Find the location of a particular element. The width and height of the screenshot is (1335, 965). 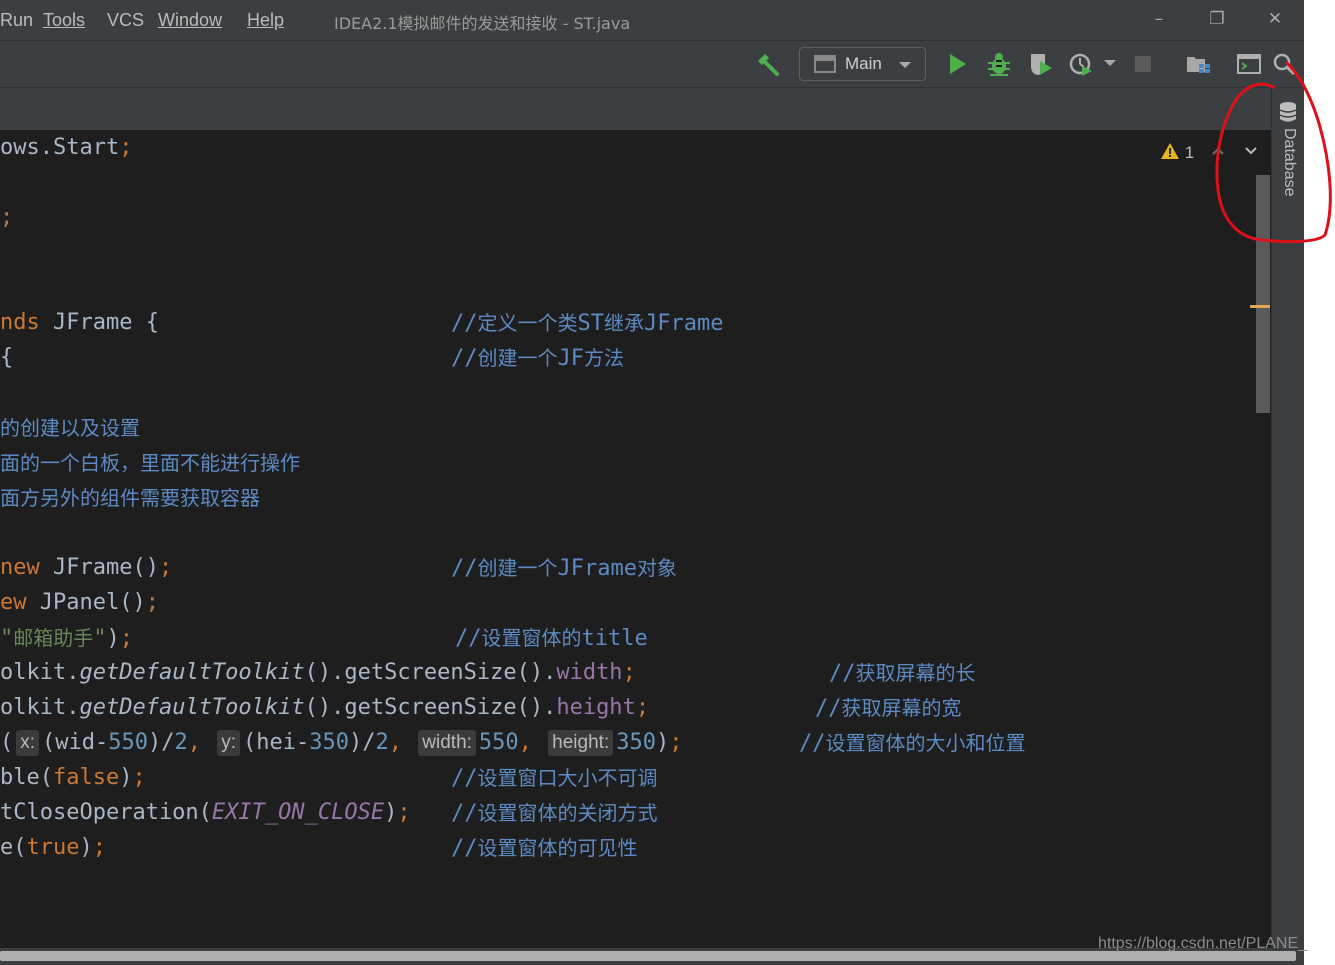

terminal-icon is located at coordinates (1249, 64).